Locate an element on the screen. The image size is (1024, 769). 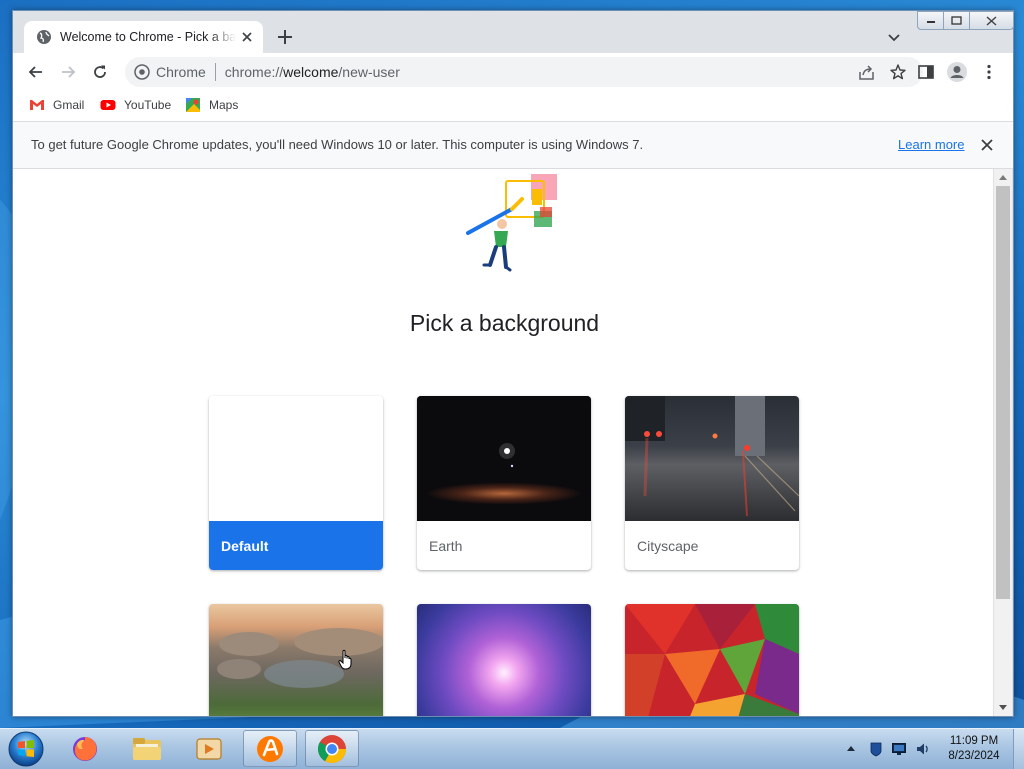
vertical-scrollbar is located at coordinates (1003, 442).